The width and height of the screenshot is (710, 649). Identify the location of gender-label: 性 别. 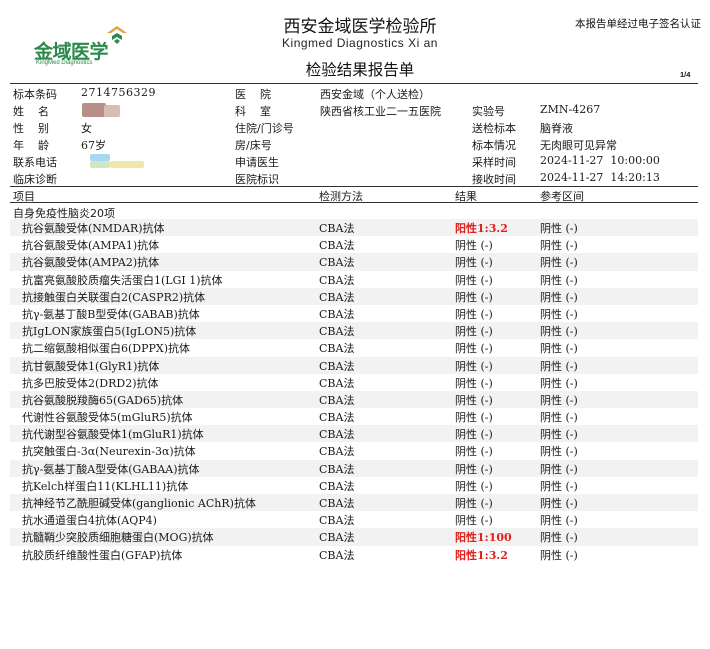
(31, 128).